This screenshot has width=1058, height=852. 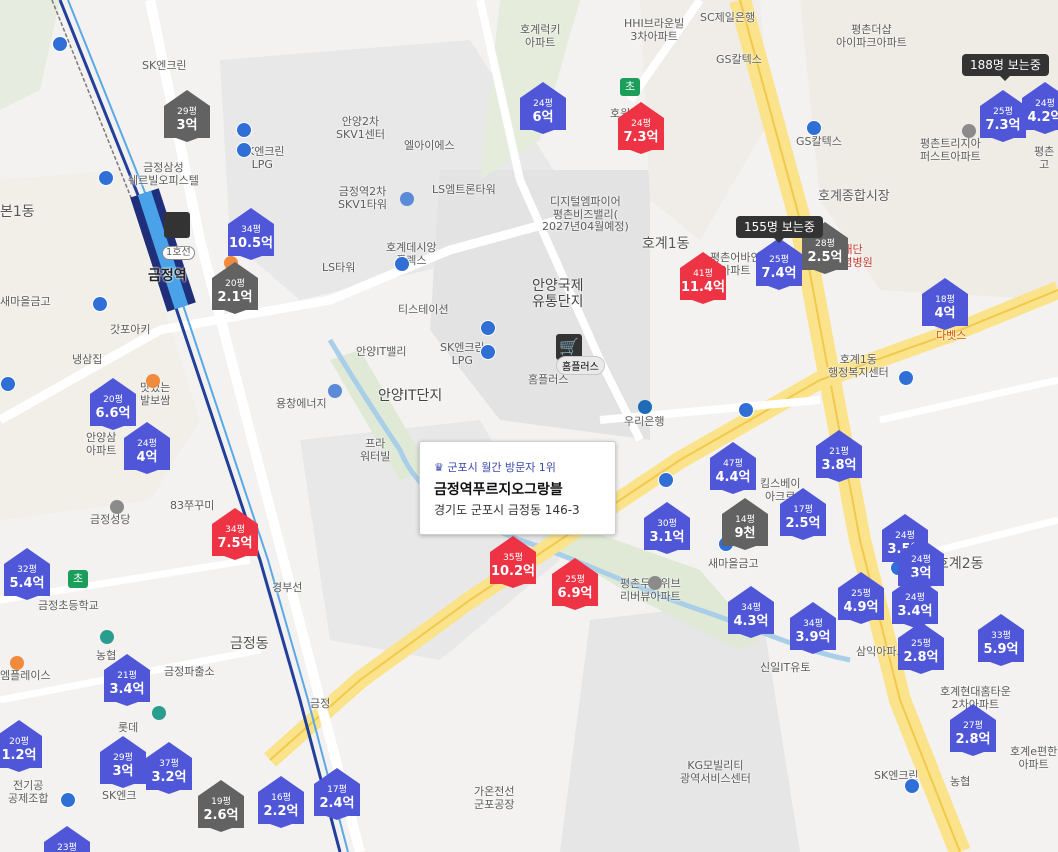 What do you see at coordinates (779, 264) in the screenshot?
I see `price-marker: 25평 7.4억` at bounding box center [779, 264].